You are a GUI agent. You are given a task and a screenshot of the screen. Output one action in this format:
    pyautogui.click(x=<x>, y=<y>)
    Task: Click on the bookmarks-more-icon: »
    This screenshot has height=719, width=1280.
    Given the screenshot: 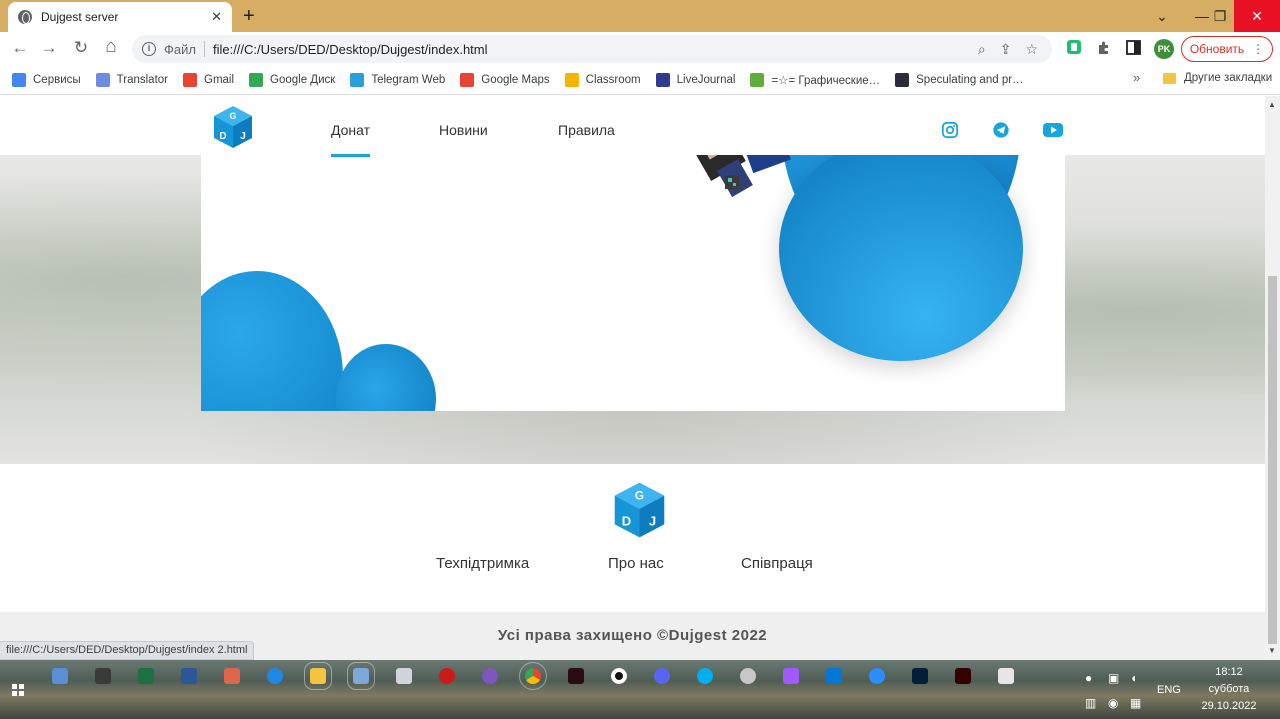 What is the action you would take?
    pyautogui.click(x=1136, y=77)
    